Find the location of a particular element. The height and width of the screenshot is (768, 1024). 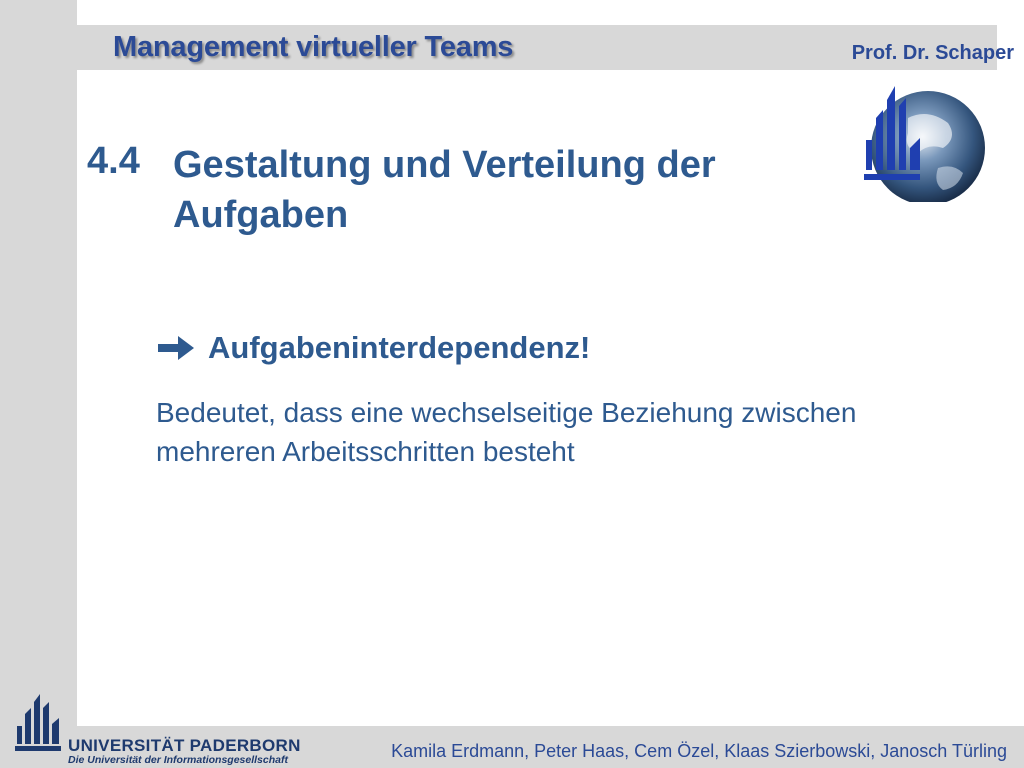

arrow-right-icon is located at coordinates (176, 348).